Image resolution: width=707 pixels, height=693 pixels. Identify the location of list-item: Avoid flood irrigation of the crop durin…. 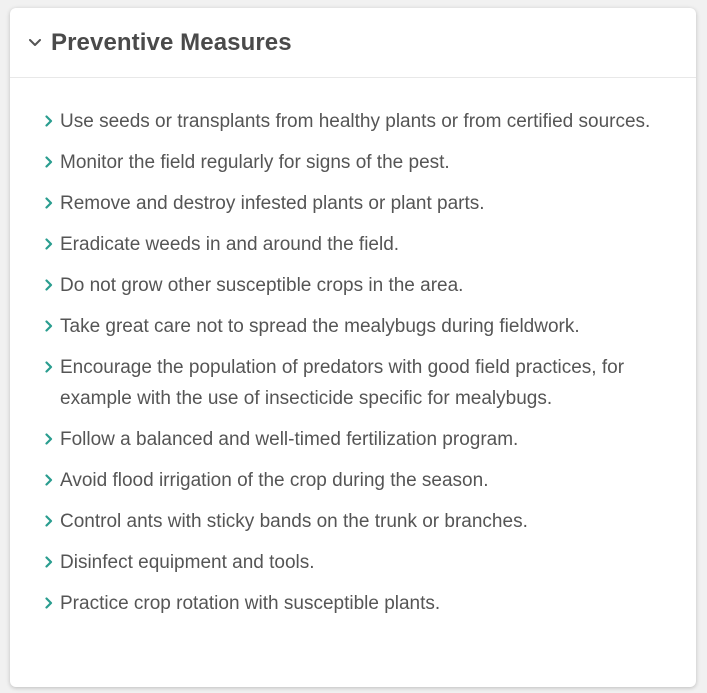
(353, 480).